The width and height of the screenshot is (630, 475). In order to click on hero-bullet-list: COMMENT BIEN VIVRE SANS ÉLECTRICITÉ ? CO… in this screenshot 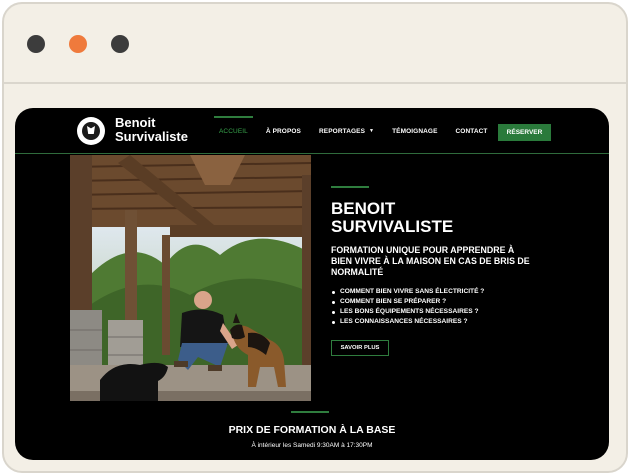, I will do `click(446, 307)`.